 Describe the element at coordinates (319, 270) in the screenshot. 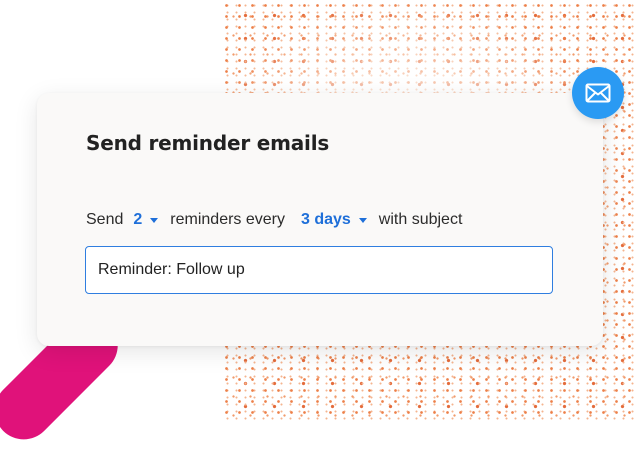

I see `subject-input` at that location.